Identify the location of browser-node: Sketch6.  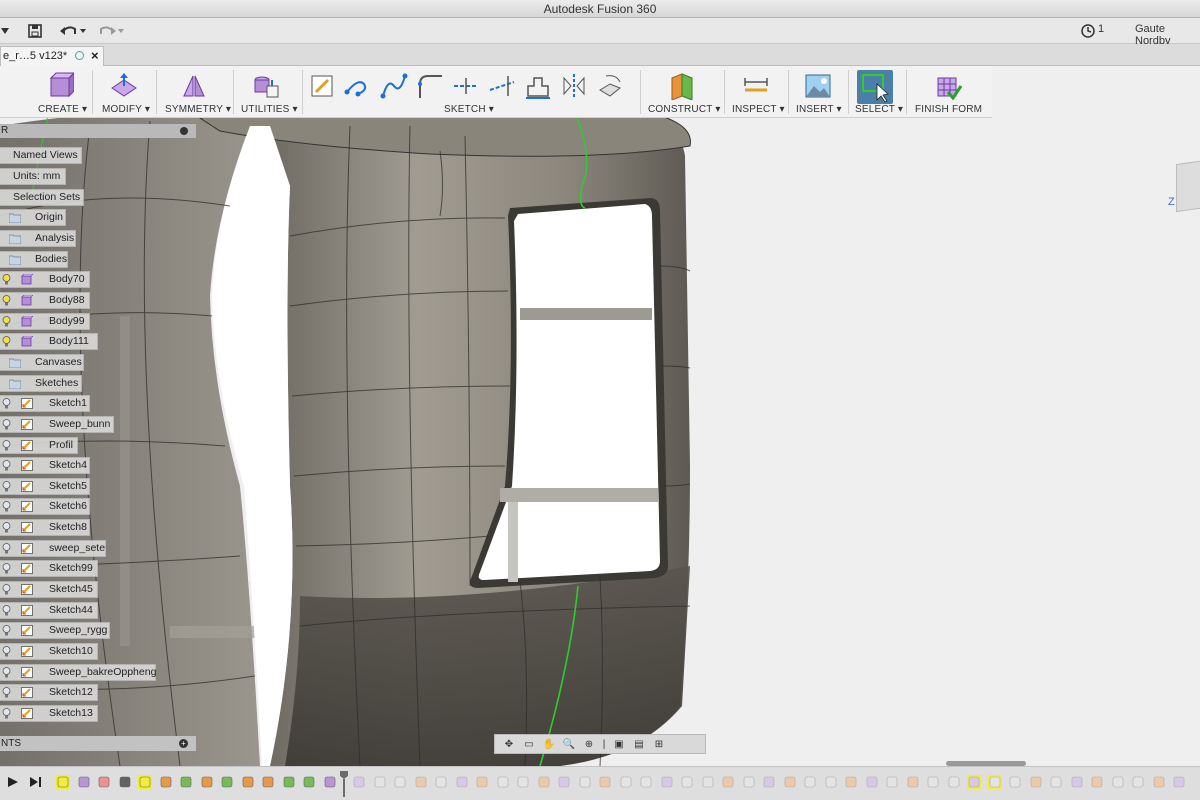
(45, 506).